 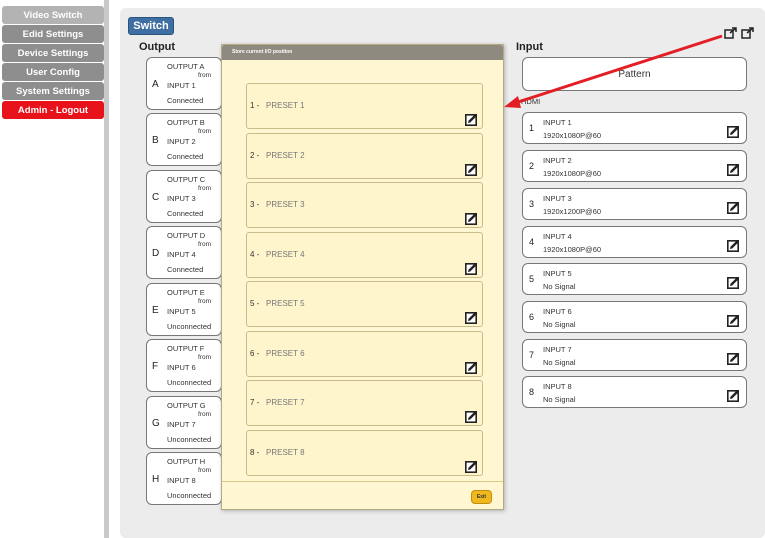 I want to click on output-letter: A, so click(x=155, y=84).